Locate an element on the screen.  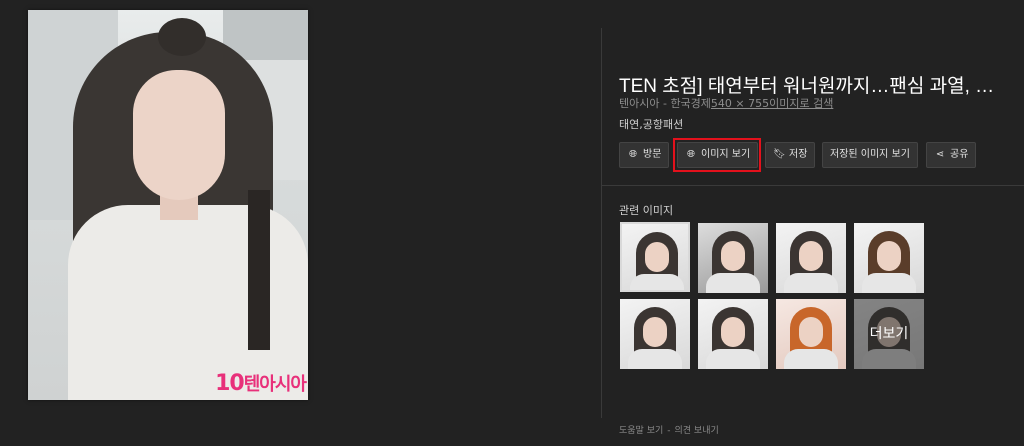
visit-label: 방문 is located at coordinates (652, 154).